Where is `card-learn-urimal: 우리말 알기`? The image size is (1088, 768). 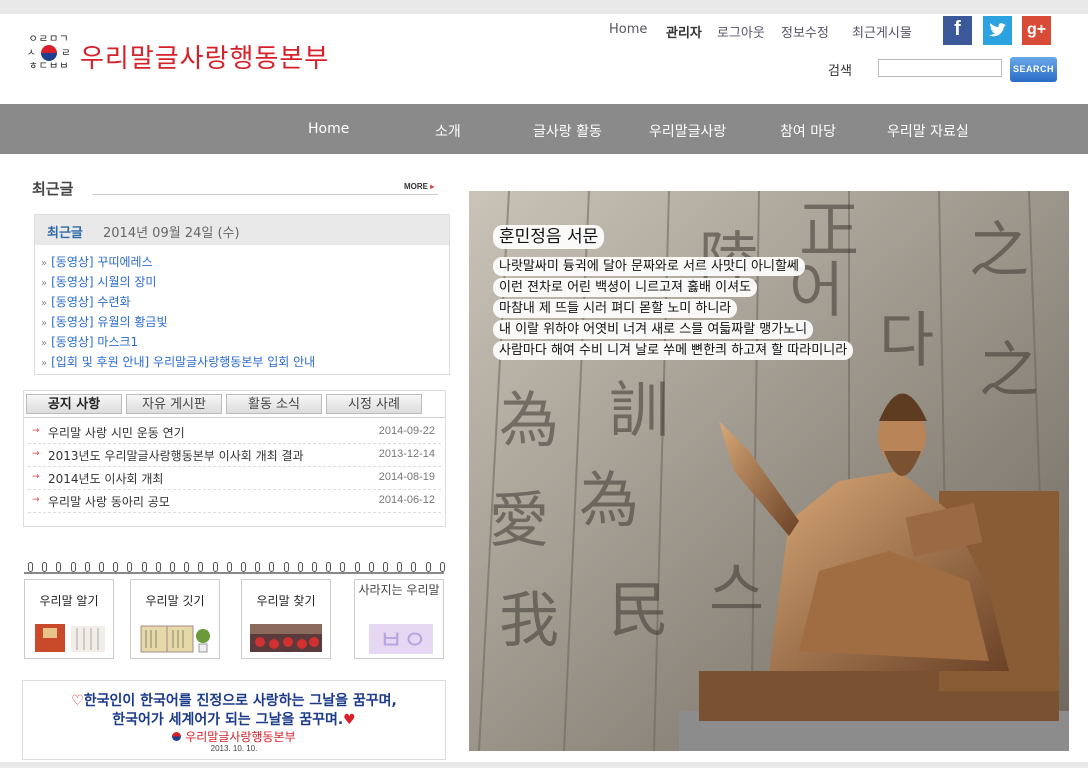 card-learn-urimal: 우리말 알기 is located at coordinates (69, 619).